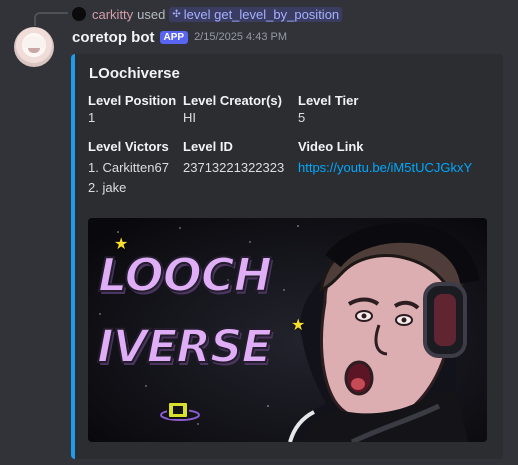 The width and height of the screenshot is (518, 465). I want to click on field-name: Video Link, so click(331, 146).